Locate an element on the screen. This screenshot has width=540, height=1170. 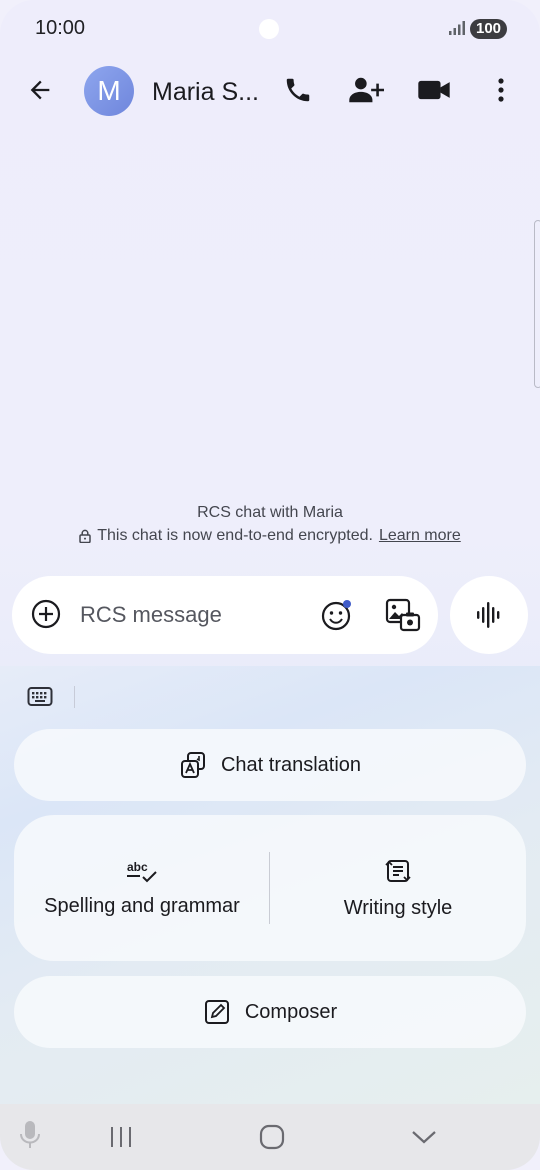
composer-button: Composer is located at coordinates (270, 1012).